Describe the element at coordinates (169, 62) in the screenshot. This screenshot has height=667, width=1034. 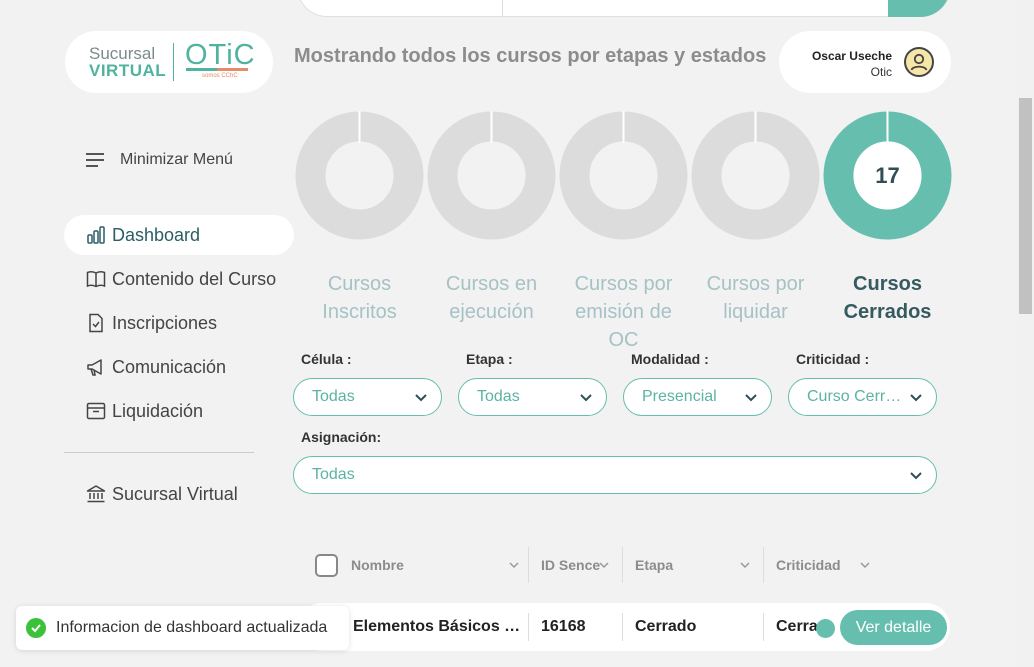
I see `logo: Sucursal VIRTUAL OTiC somos CChC` at that location.